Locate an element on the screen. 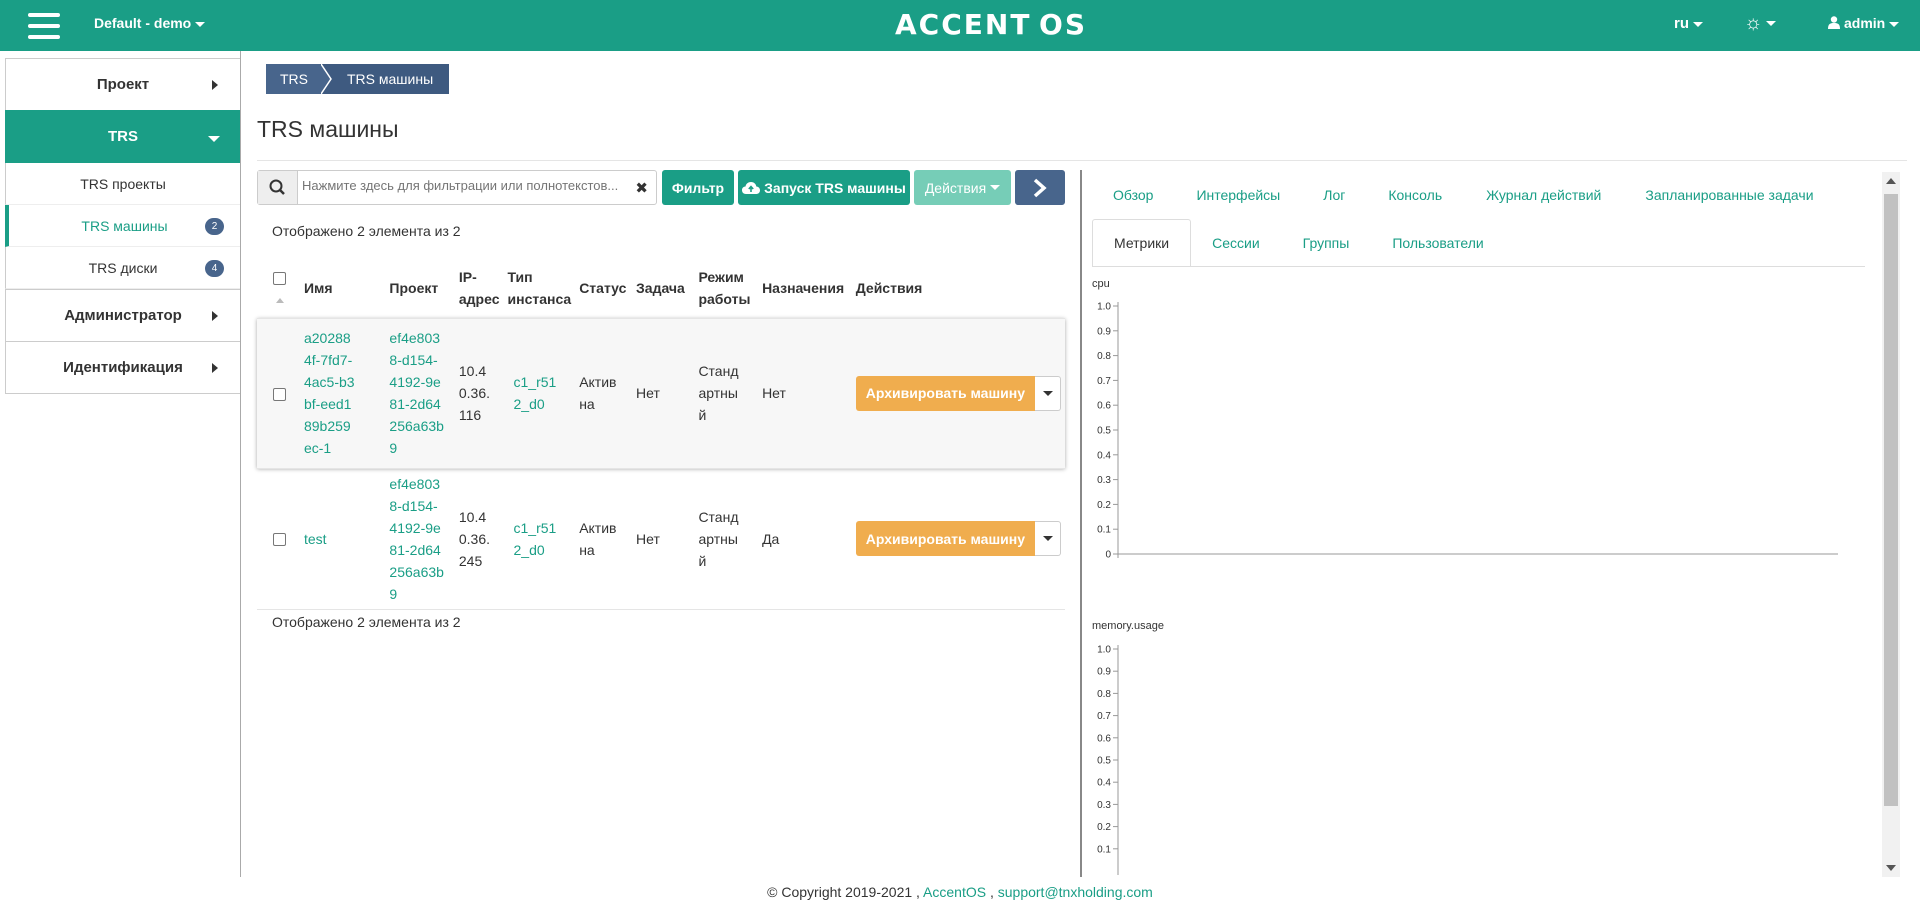 The width and height of the screenshot is (1920, 905). items-count-bottom: Отображено 2 элемента из 2 is located at coordinates (366, 622).